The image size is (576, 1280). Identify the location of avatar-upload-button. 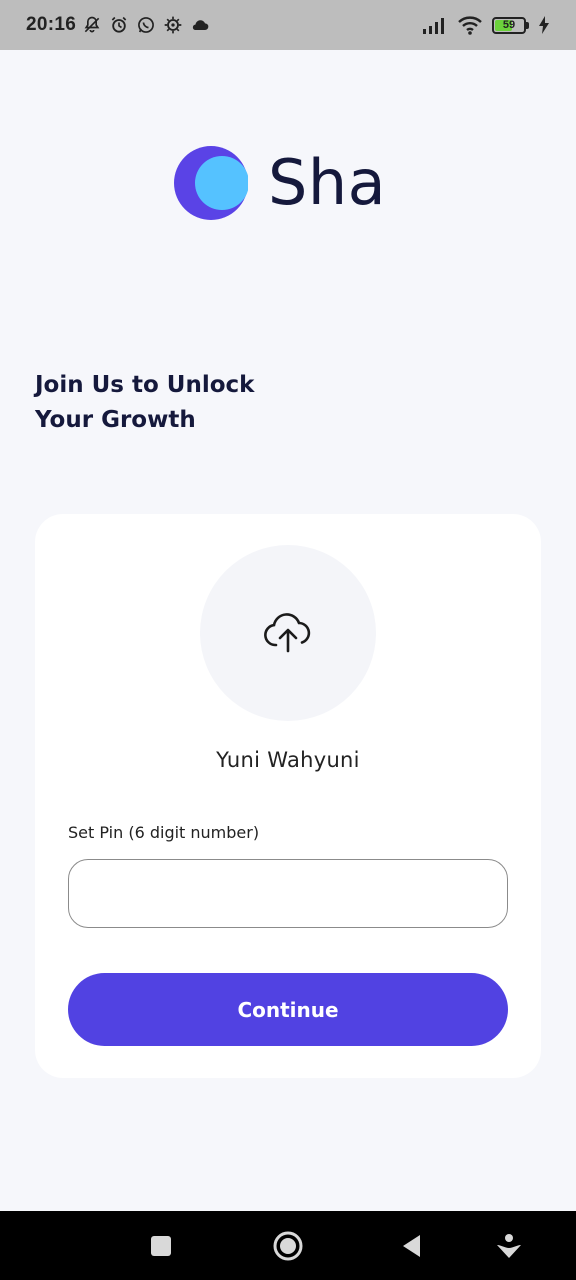
(288, 633).